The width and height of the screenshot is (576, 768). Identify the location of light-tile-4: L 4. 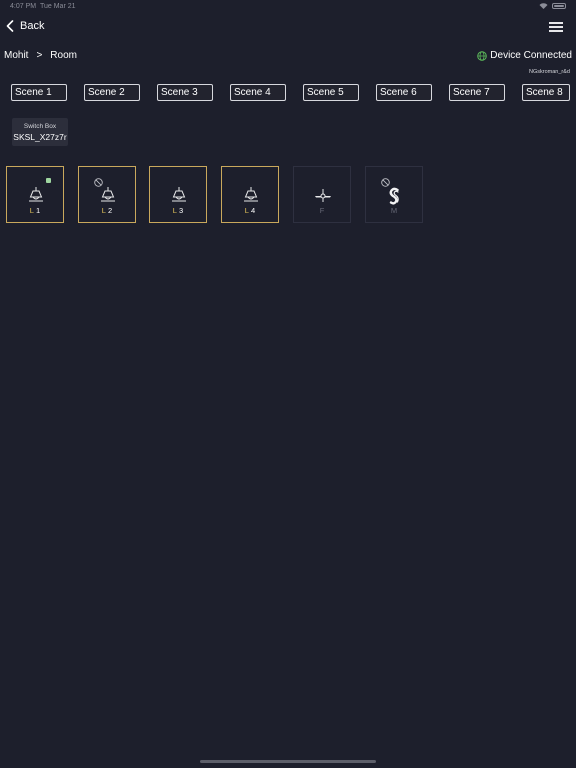
(250, 194).